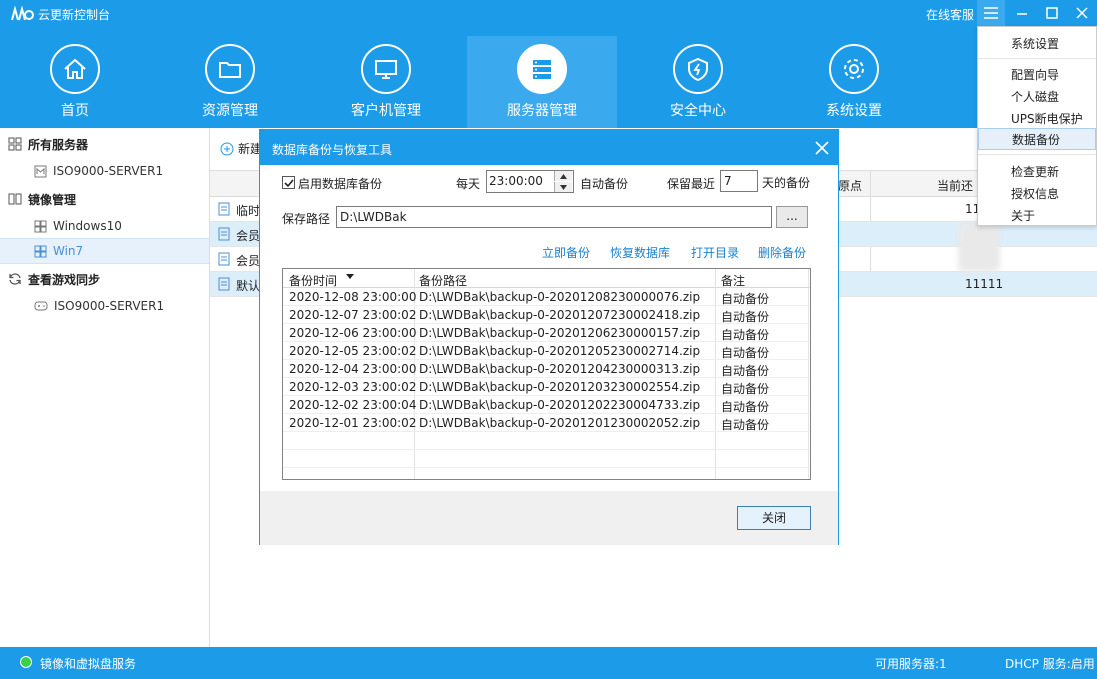 Image resolution: width=1097 pixels, height=679 pixels. I want to click on menu-item-label: 授权信息, so click(1035, 193).